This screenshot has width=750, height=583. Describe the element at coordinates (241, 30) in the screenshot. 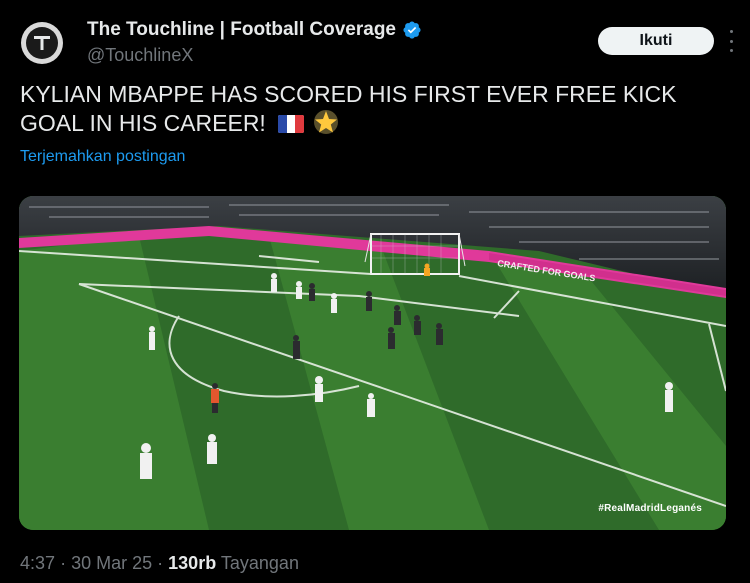

I see `author-display-name: The Touchline | Football Coverage` at that location.